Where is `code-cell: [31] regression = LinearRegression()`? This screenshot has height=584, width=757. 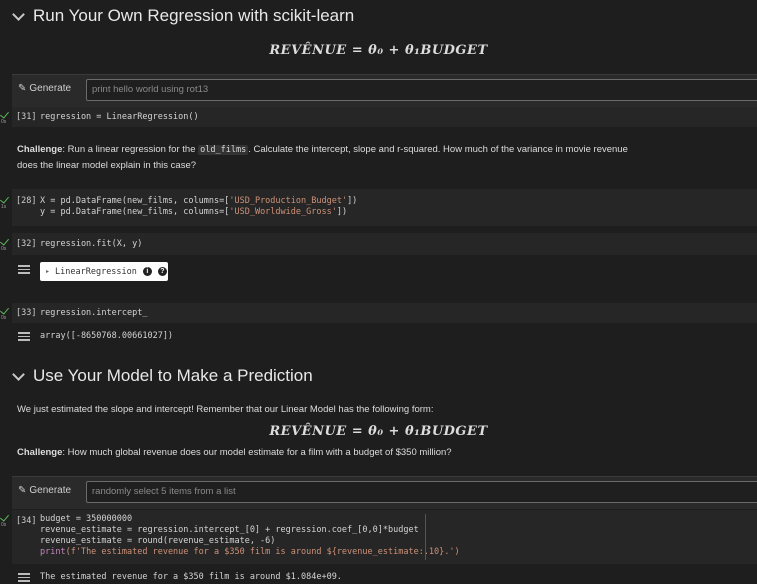
code-cell: [31] regression = LinearRegression() is located at coordinates (384, 117).